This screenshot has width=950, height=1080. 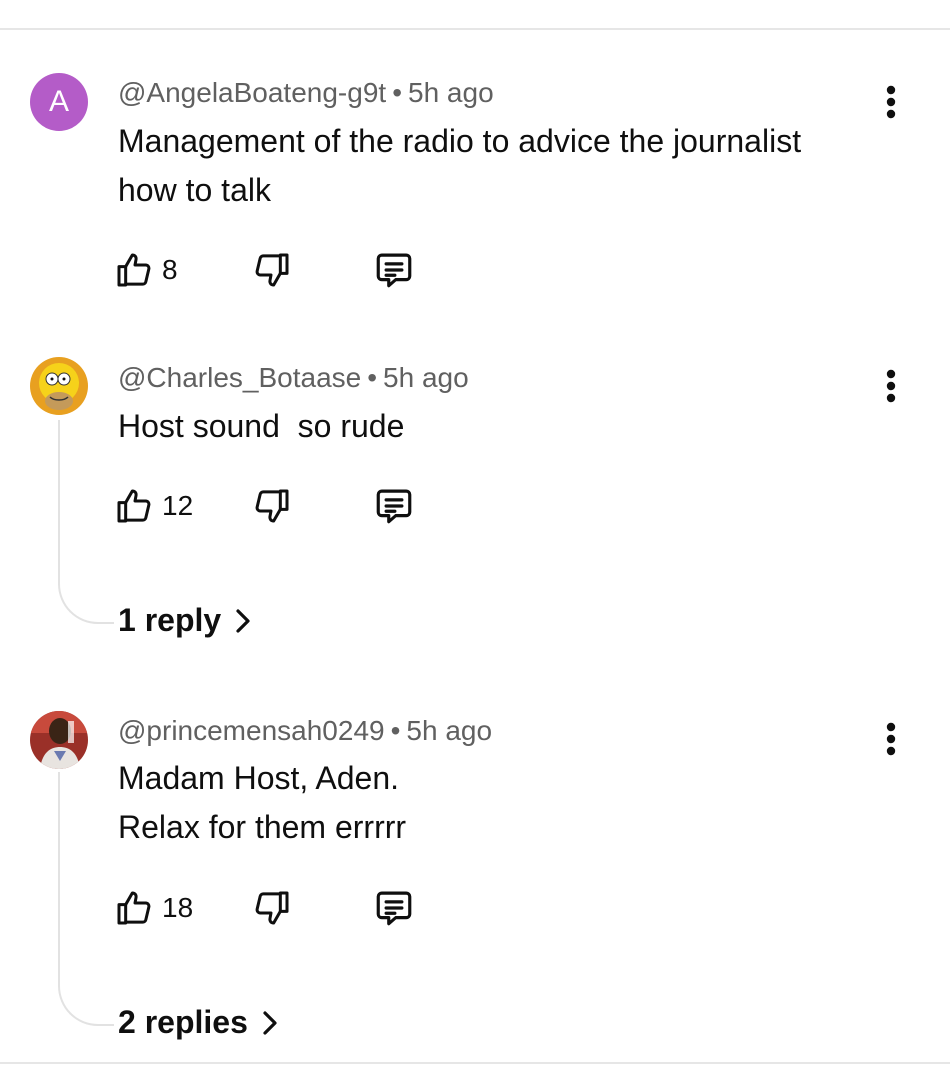 I want to click on top-divider, so click(x=475, y=29).